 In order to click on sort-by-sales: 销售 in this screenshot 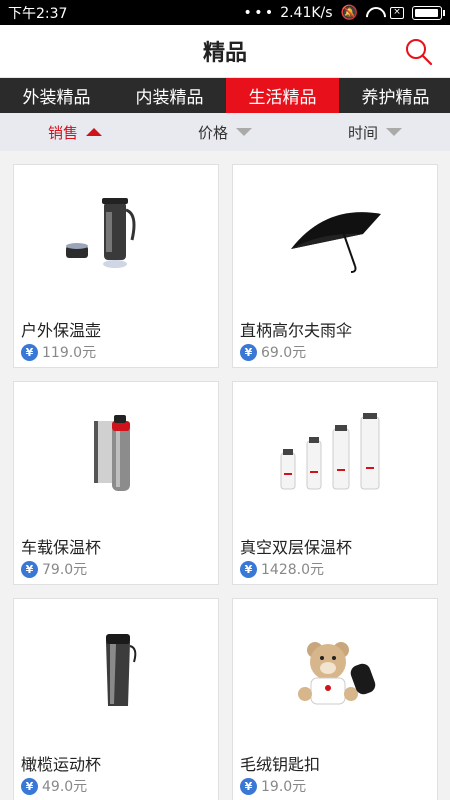, I will do `click(75, 132)`.